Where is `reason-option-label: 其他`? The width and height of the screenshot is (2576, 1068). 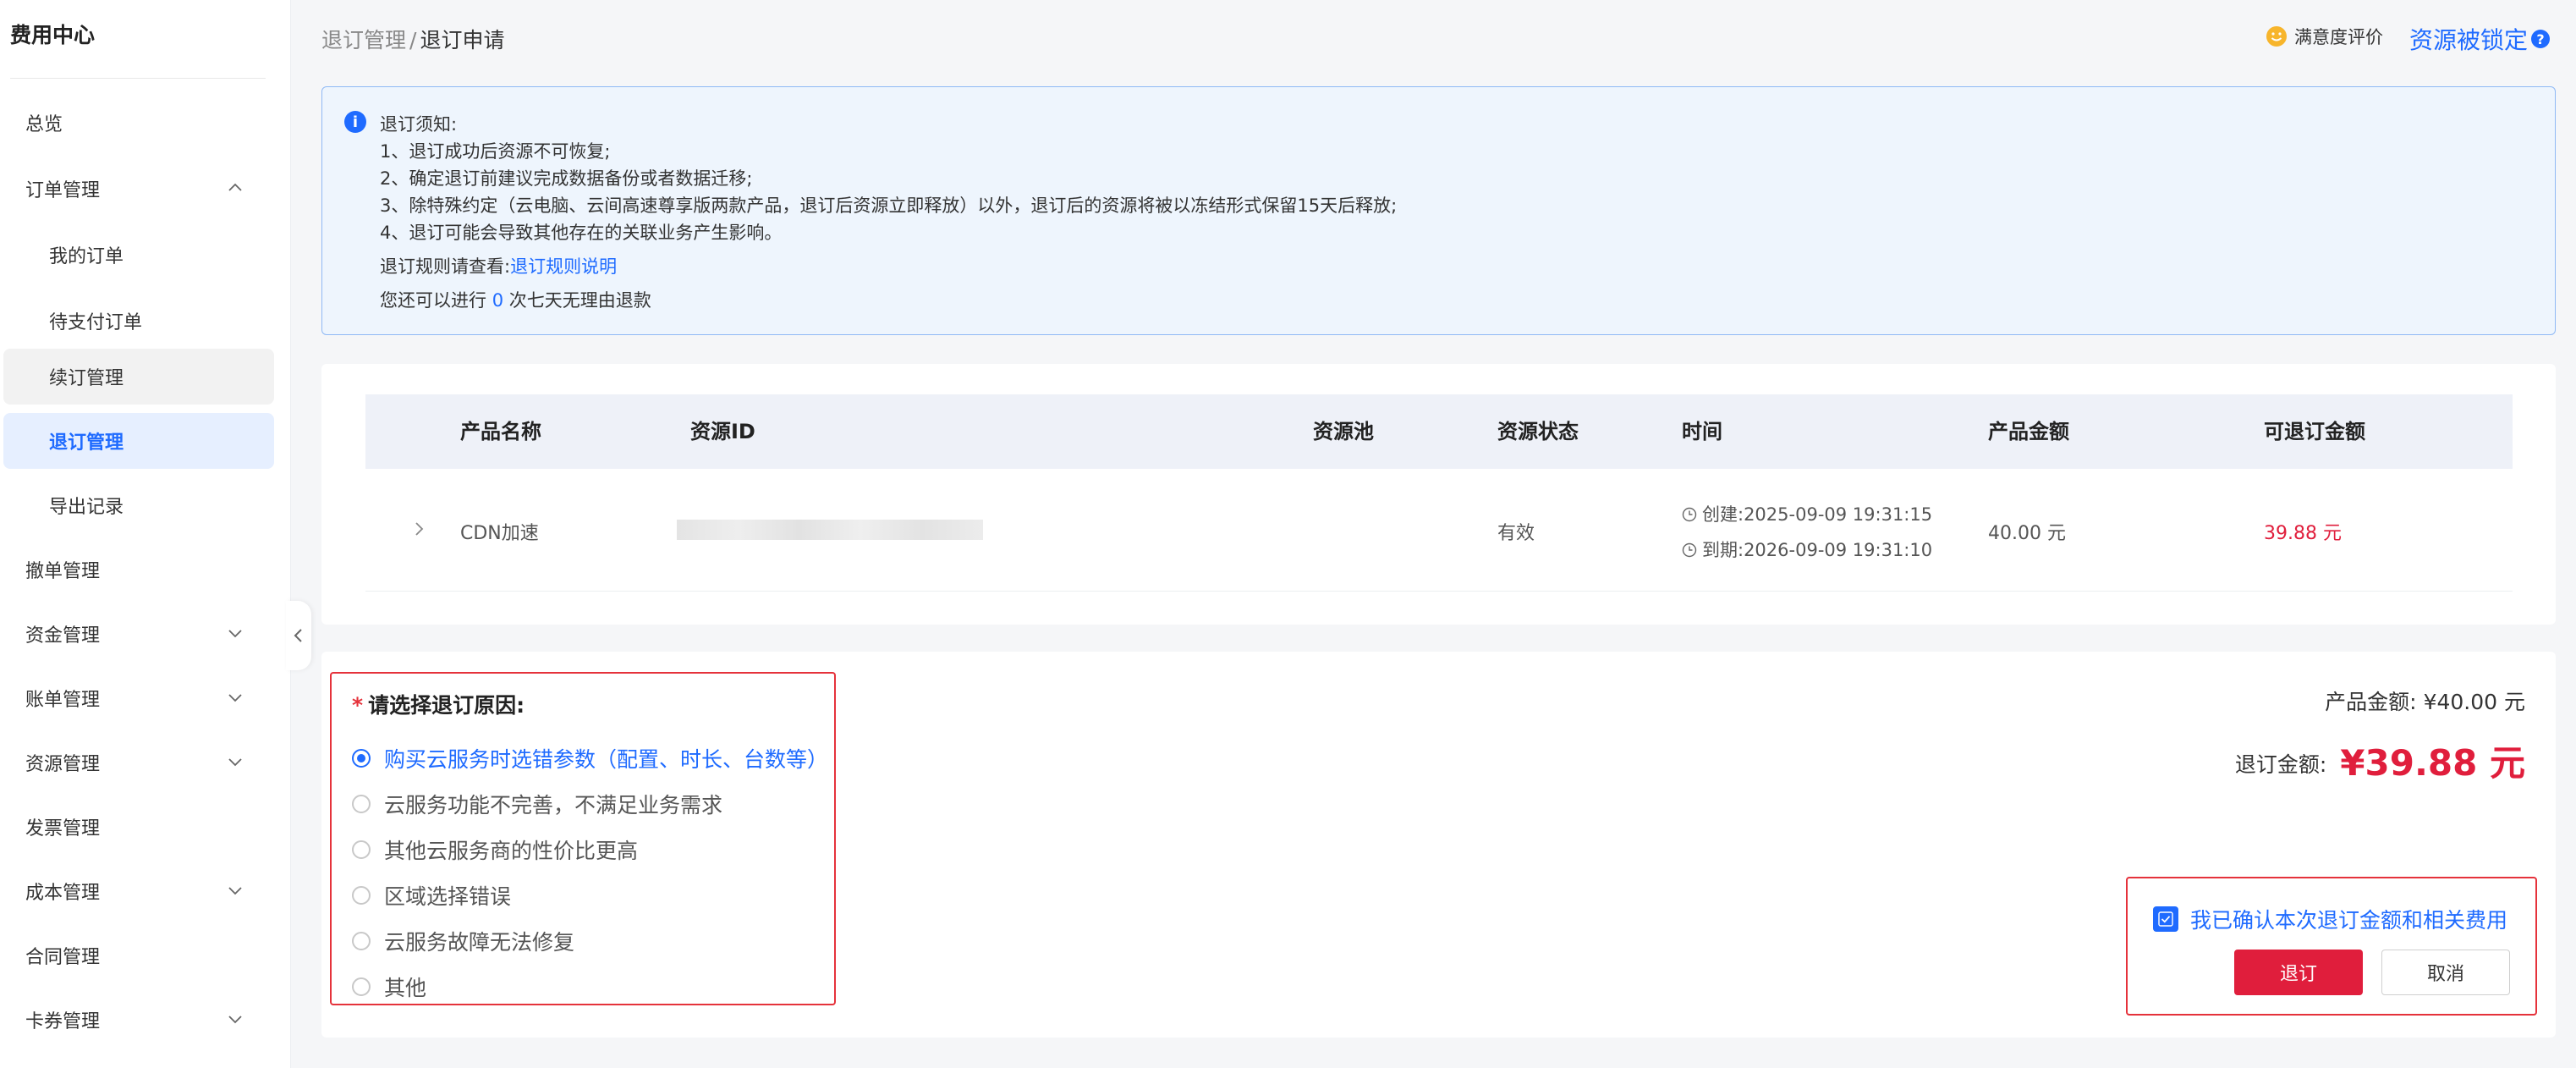 reason-option-label: 其他 is located at coordinates (405, 988).